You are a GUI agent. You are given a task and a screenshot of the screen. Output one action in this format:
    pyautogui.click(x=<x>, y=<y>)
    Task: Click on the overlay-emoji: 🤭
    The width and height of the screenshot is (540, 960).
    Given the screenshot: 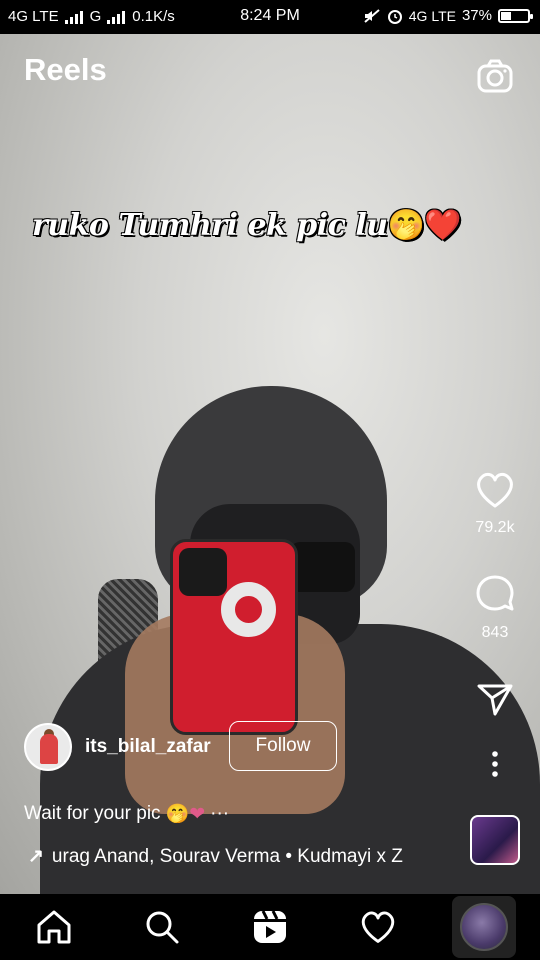 What is the action you would take?
    pyautogui.click(x=406, y=225)
    